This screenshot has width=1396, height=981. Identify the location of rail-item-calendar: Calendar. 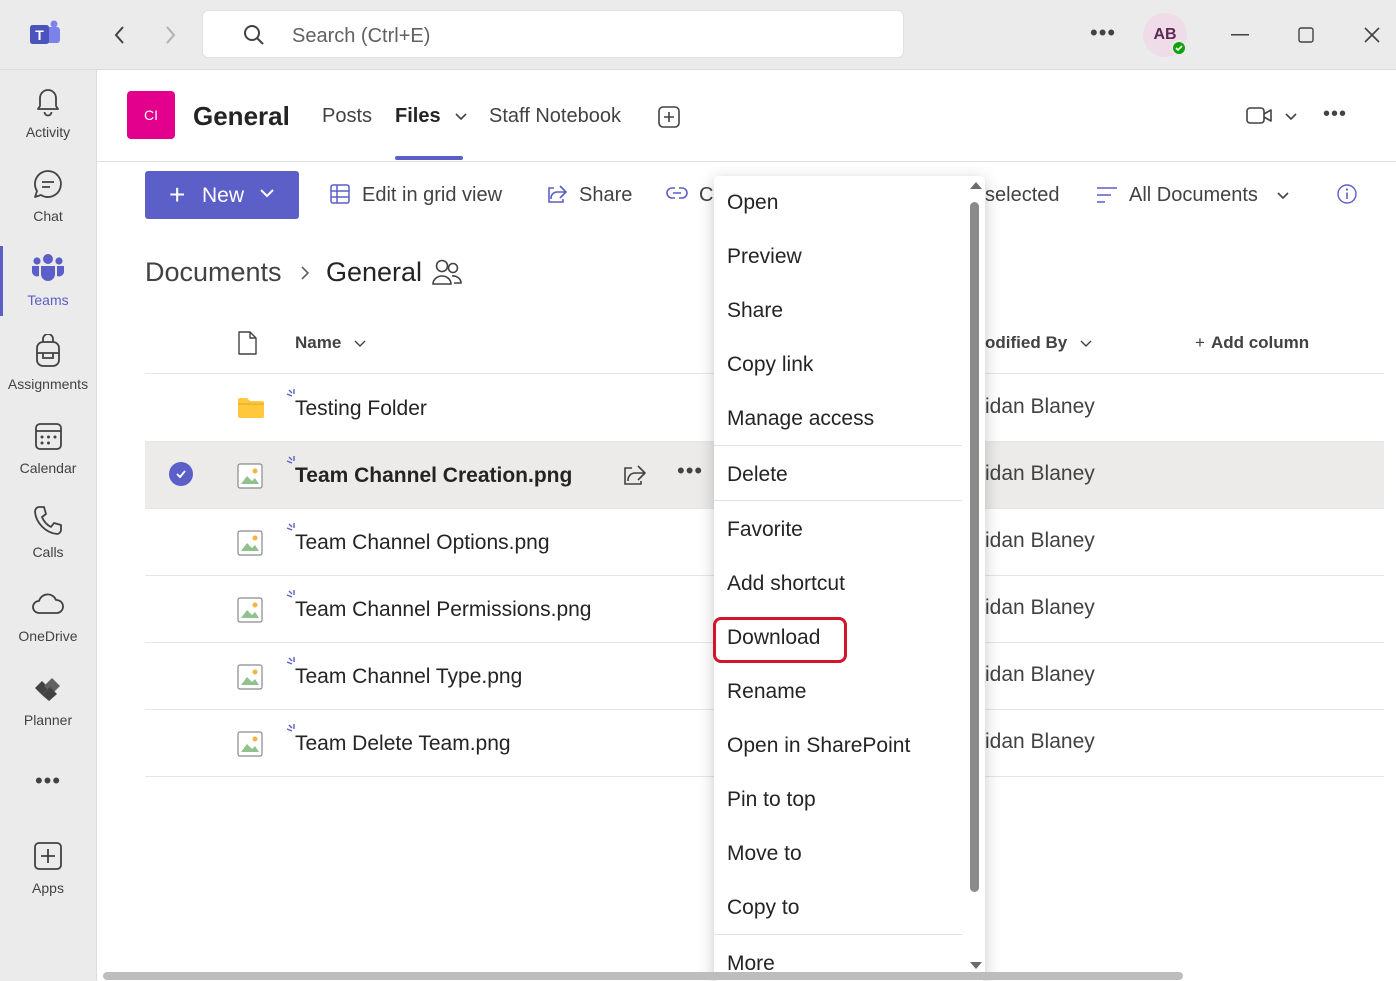
(48, 458).